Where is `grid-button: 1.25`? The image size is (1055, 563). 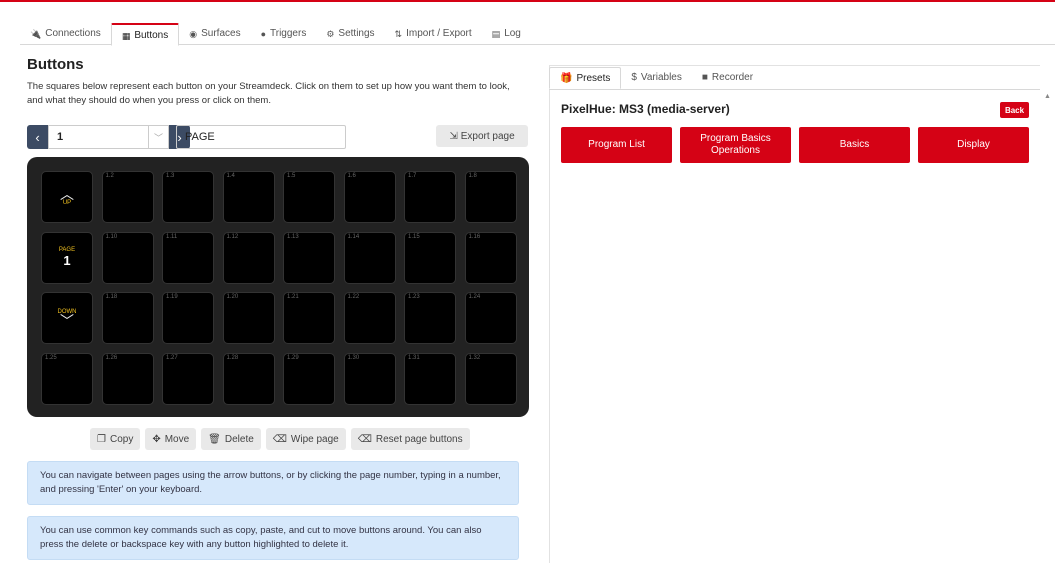 grid-button: 1.25 is located at coordinates (67, 378).